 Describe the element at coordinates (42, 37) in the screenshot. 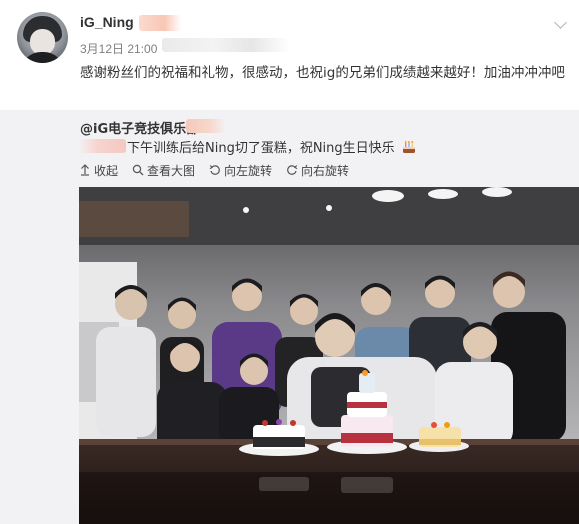

I see `user-avatar` at that location.